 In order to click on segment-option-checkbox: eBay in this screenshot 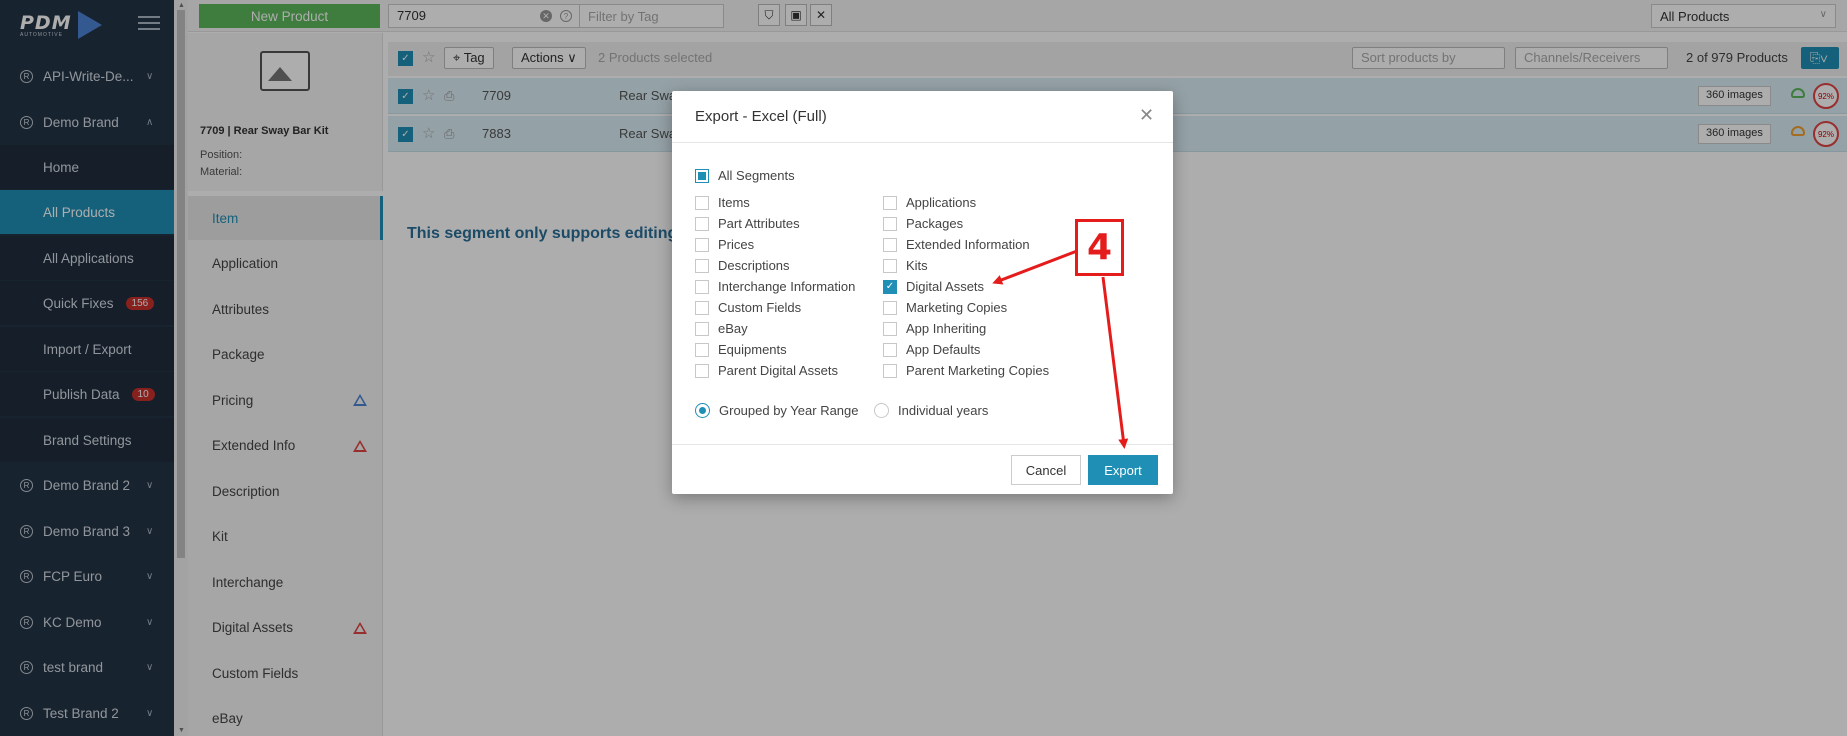, I will do `click(721, 328)`.